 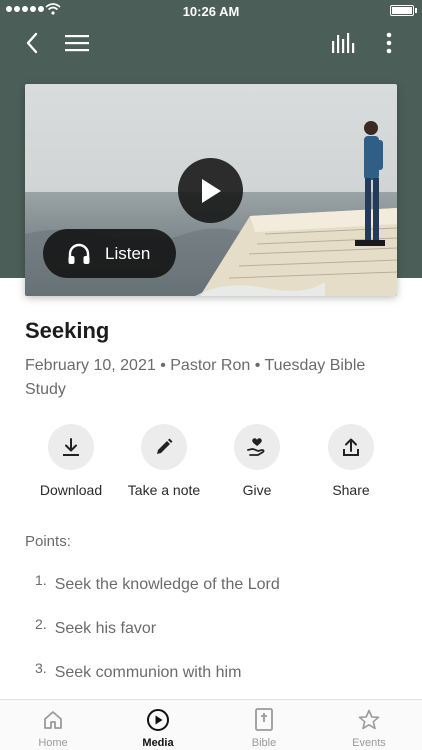 I want to click on status-time: 10:26 AM, so click(x=211, y=11).